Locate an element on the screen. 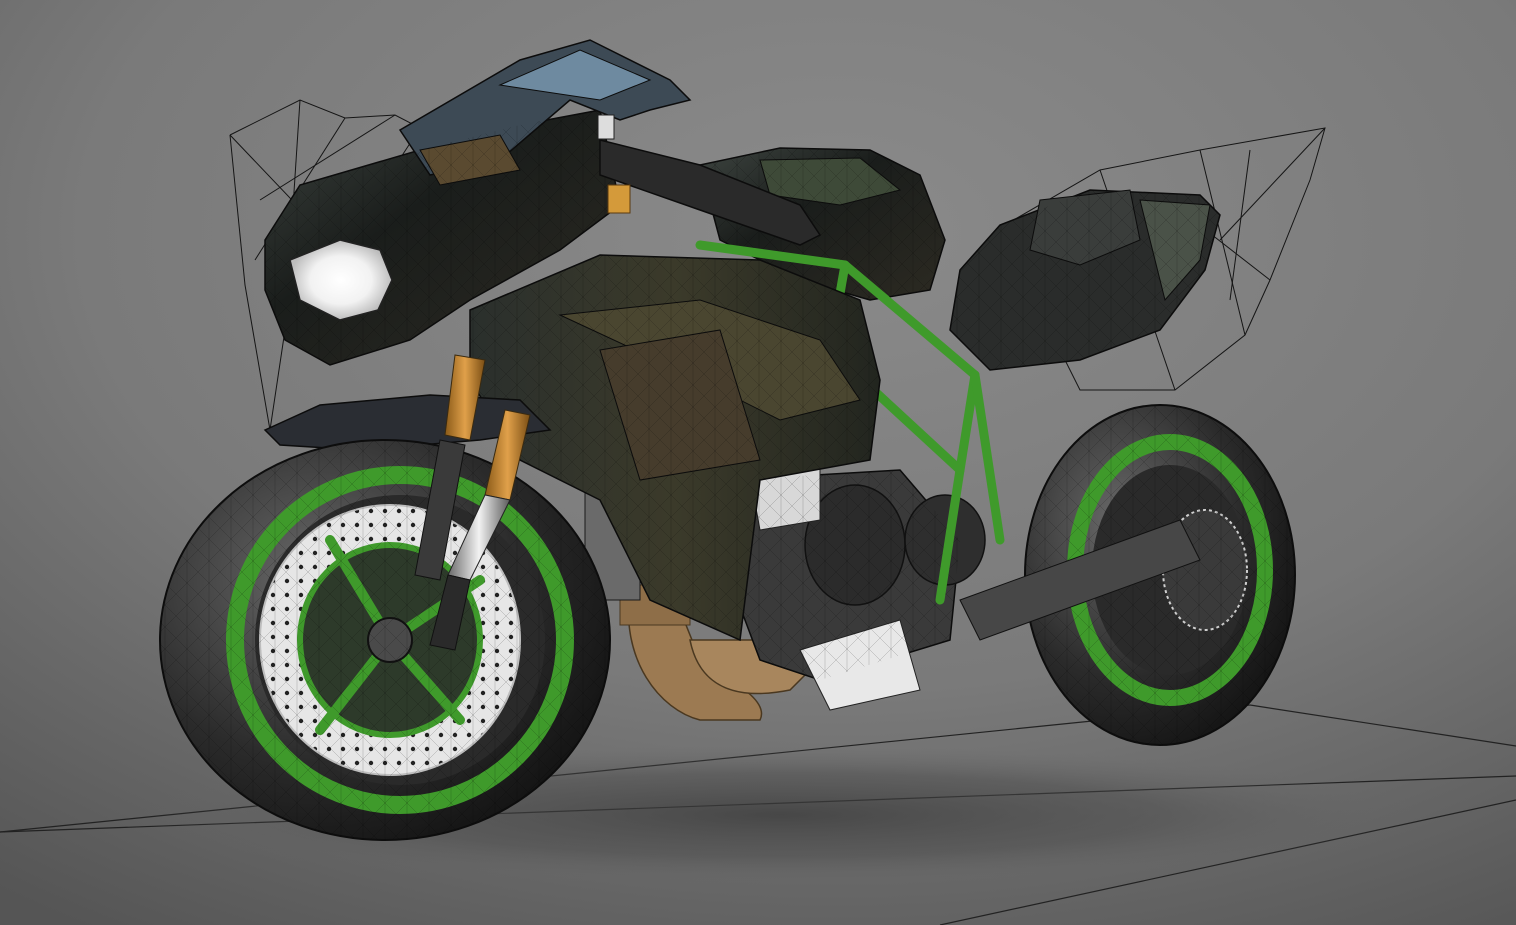 This screenshot has width=1516, height=925. front-wheel is located at coordinates (385, 640).